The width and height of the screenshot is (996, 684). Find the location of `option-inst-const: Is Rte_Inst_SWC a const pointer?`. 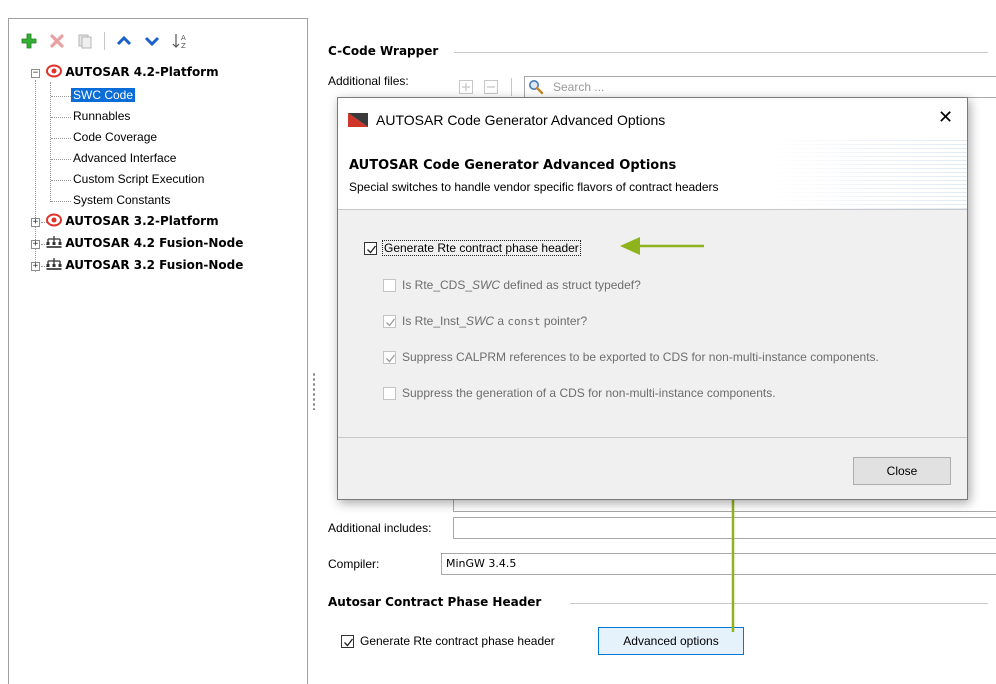

option-inst-const: Is Rte_Inst_SWC a const pointer? is located at coordinates (485, 321).